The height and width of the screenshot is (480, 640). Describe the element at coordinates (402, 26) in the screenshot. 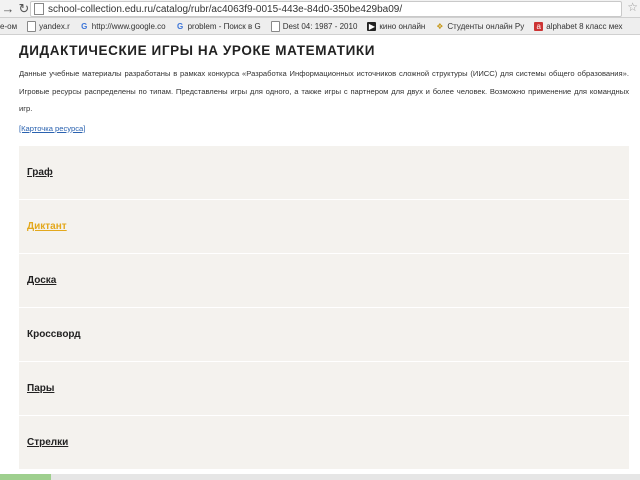

I see `bookmark-label: кино онлайн` at that location.